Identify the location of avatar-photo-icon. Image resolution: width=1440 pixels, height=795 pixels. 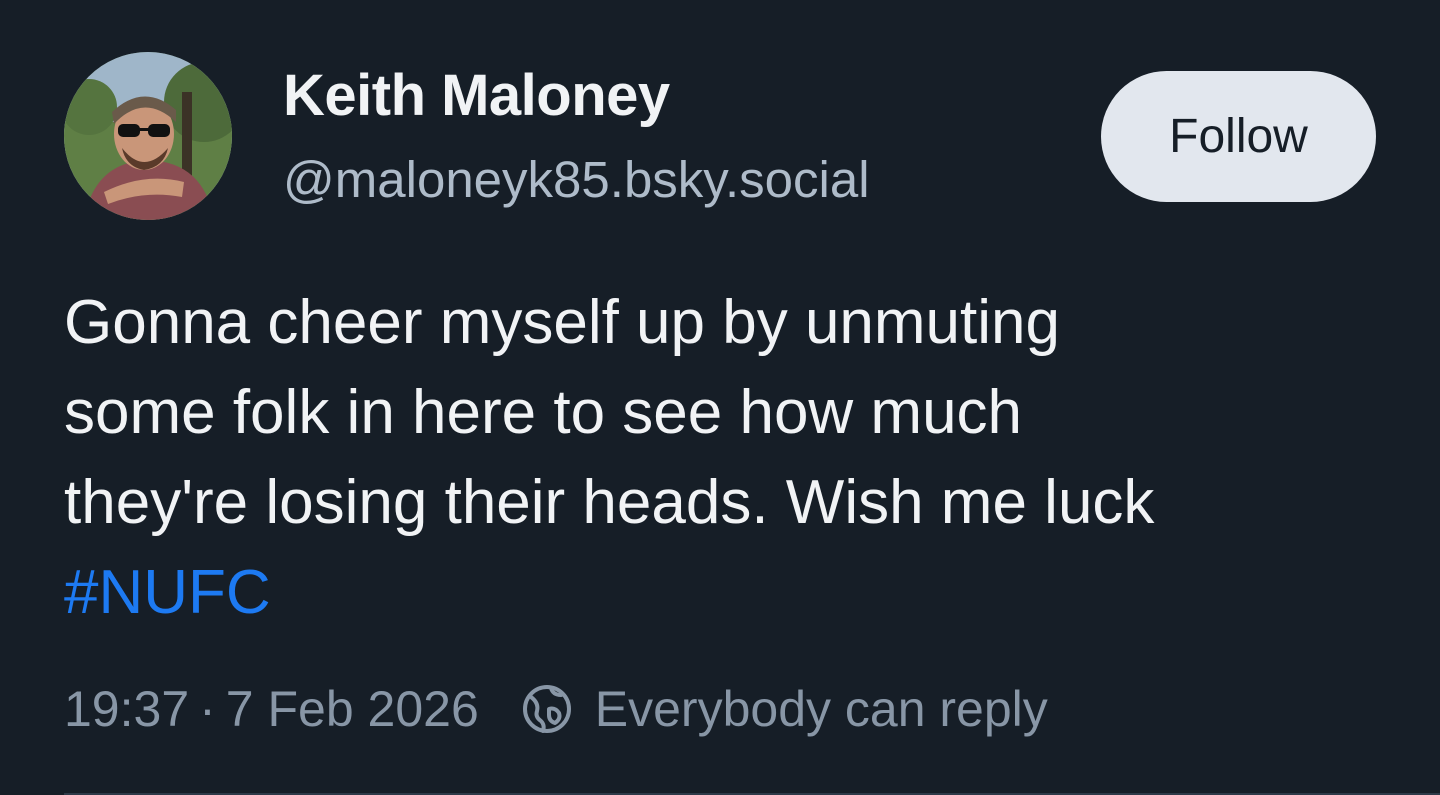
(148, 136).